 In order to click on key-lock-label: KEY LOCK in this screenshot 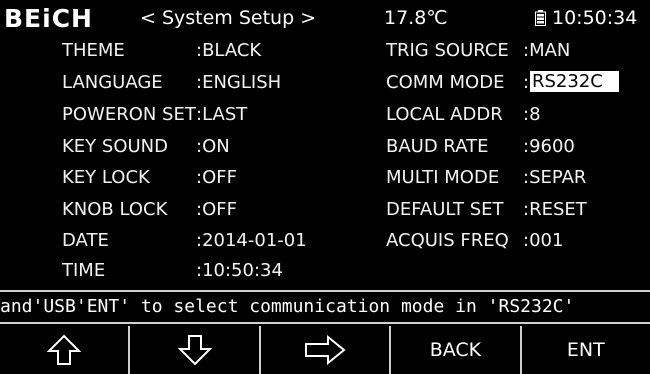, I will do `click(106, 177)`.